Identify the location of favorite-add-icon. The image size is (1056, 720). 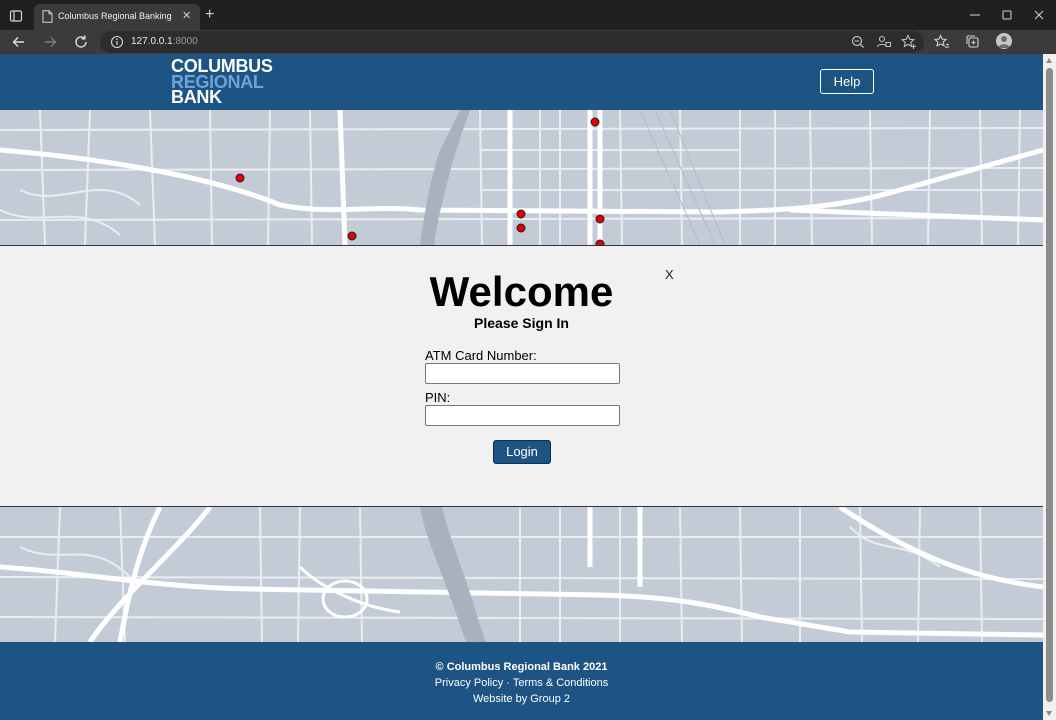
(909, 42).